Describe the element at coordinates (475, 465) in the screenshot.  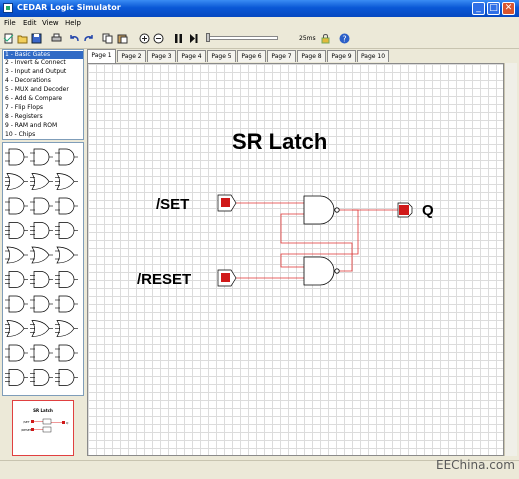
I see `watermark-text: EEChina.com` at that location.